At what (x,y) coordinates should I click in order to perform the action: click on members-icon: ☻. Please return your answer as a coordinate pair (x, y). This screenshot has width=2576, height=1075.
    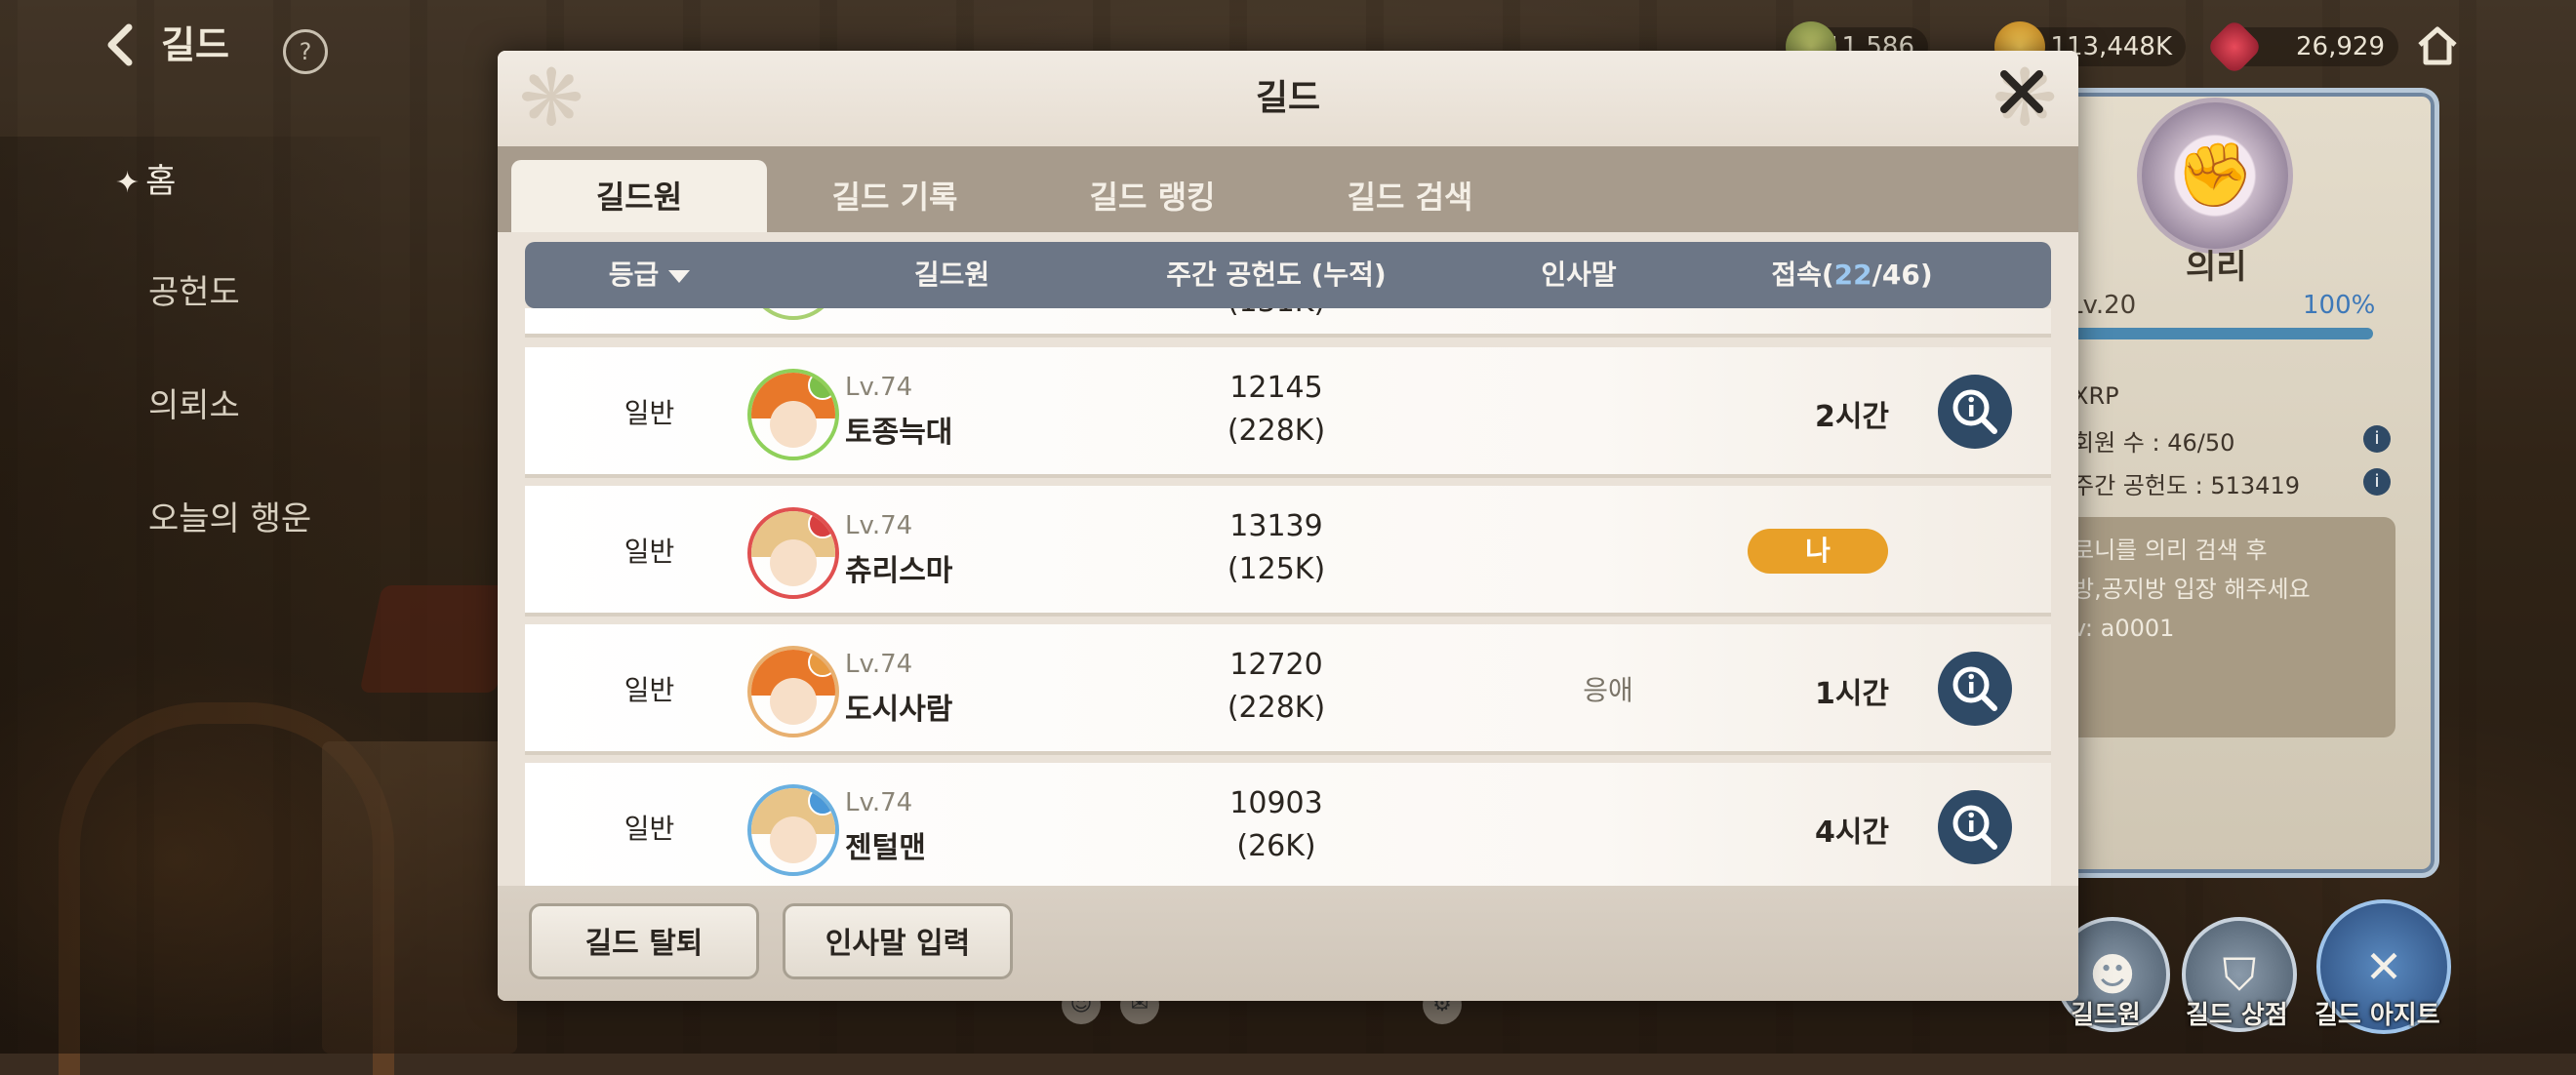
    Looking at the image, I should click on (2112, 974).